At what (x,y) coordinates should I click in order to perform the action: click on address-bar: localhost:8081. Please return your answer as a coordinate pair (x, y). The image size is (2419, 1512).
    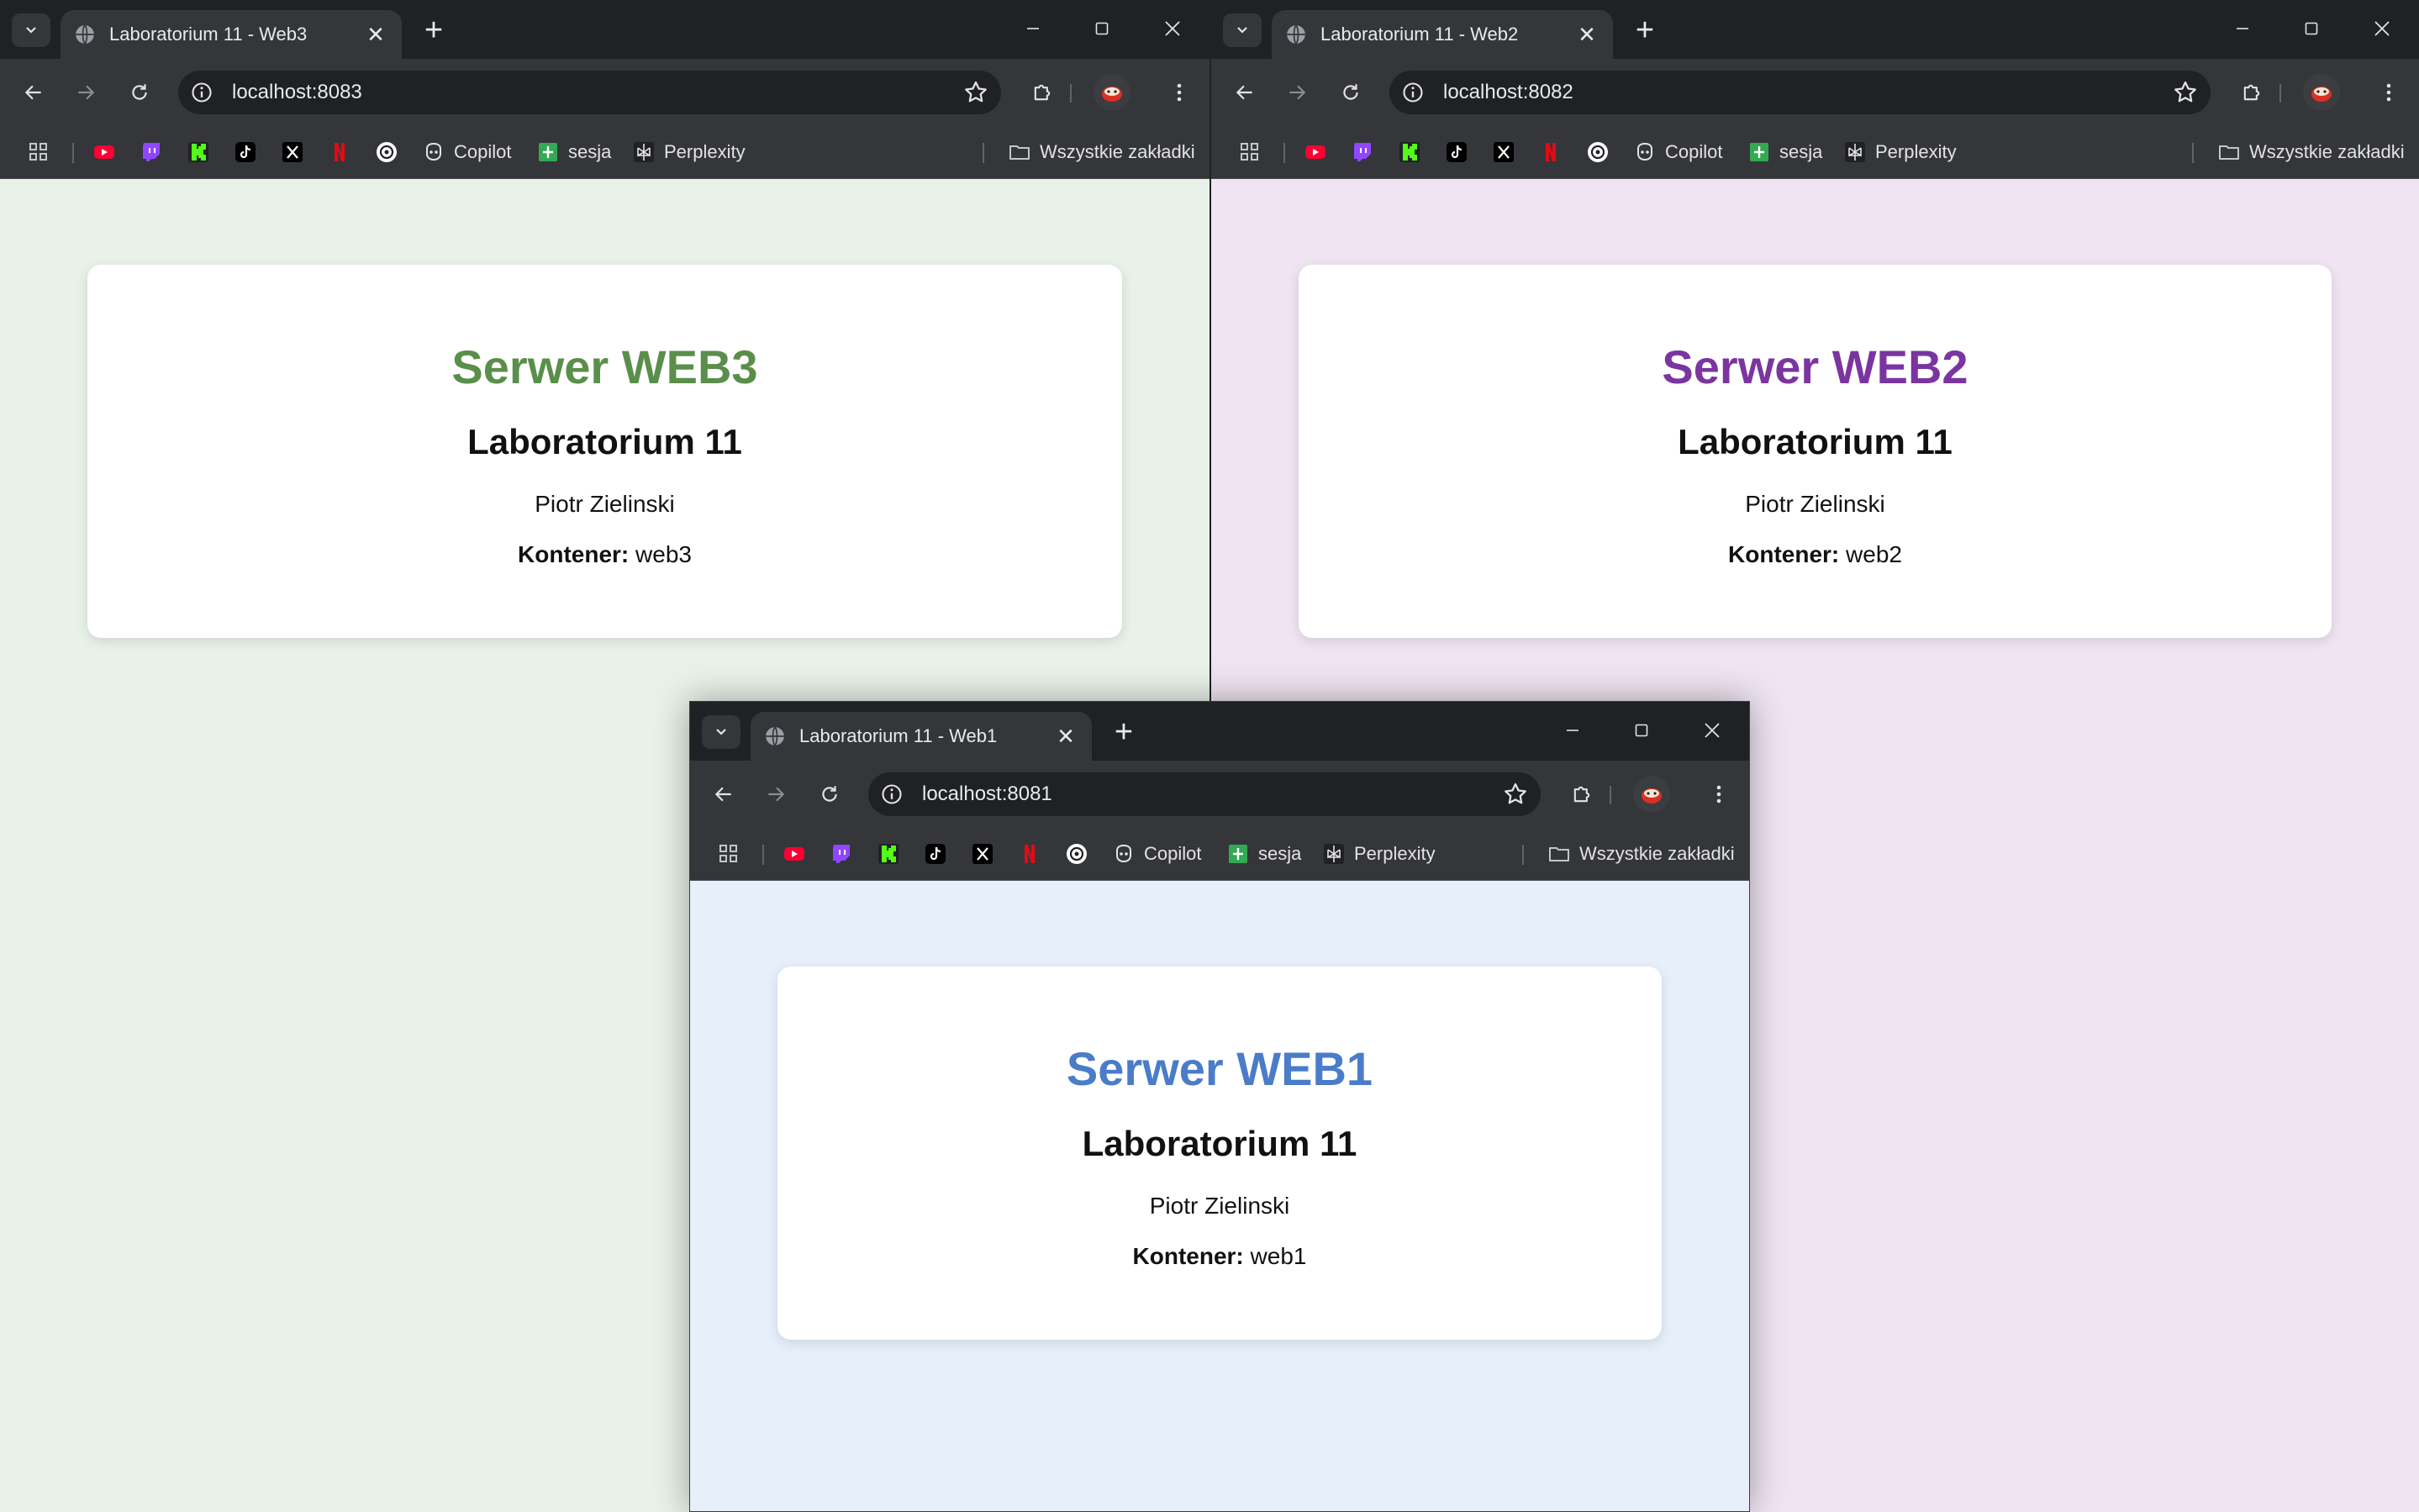
    Looking at the image, I should click on (1204, 794).